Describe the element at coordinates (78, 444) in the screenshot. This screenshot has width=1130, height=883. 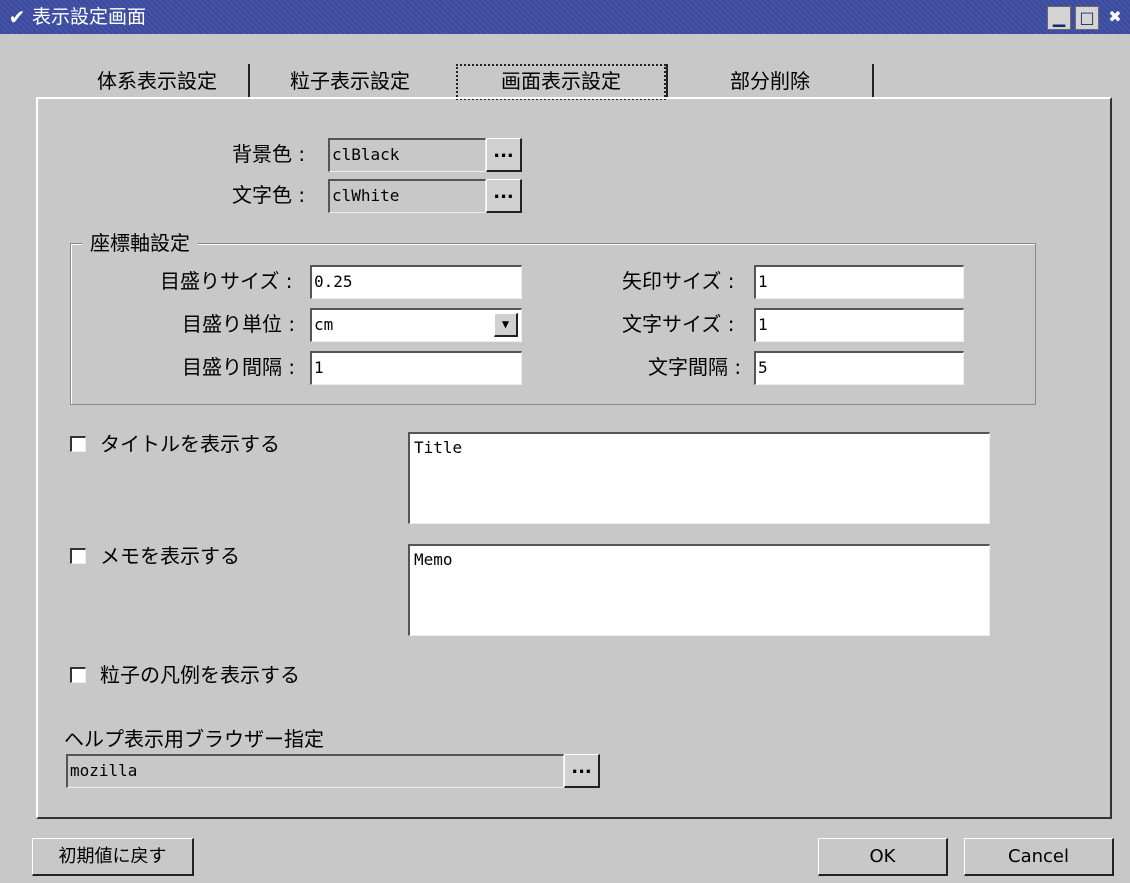
I see `show-title-checkbox` at that location.